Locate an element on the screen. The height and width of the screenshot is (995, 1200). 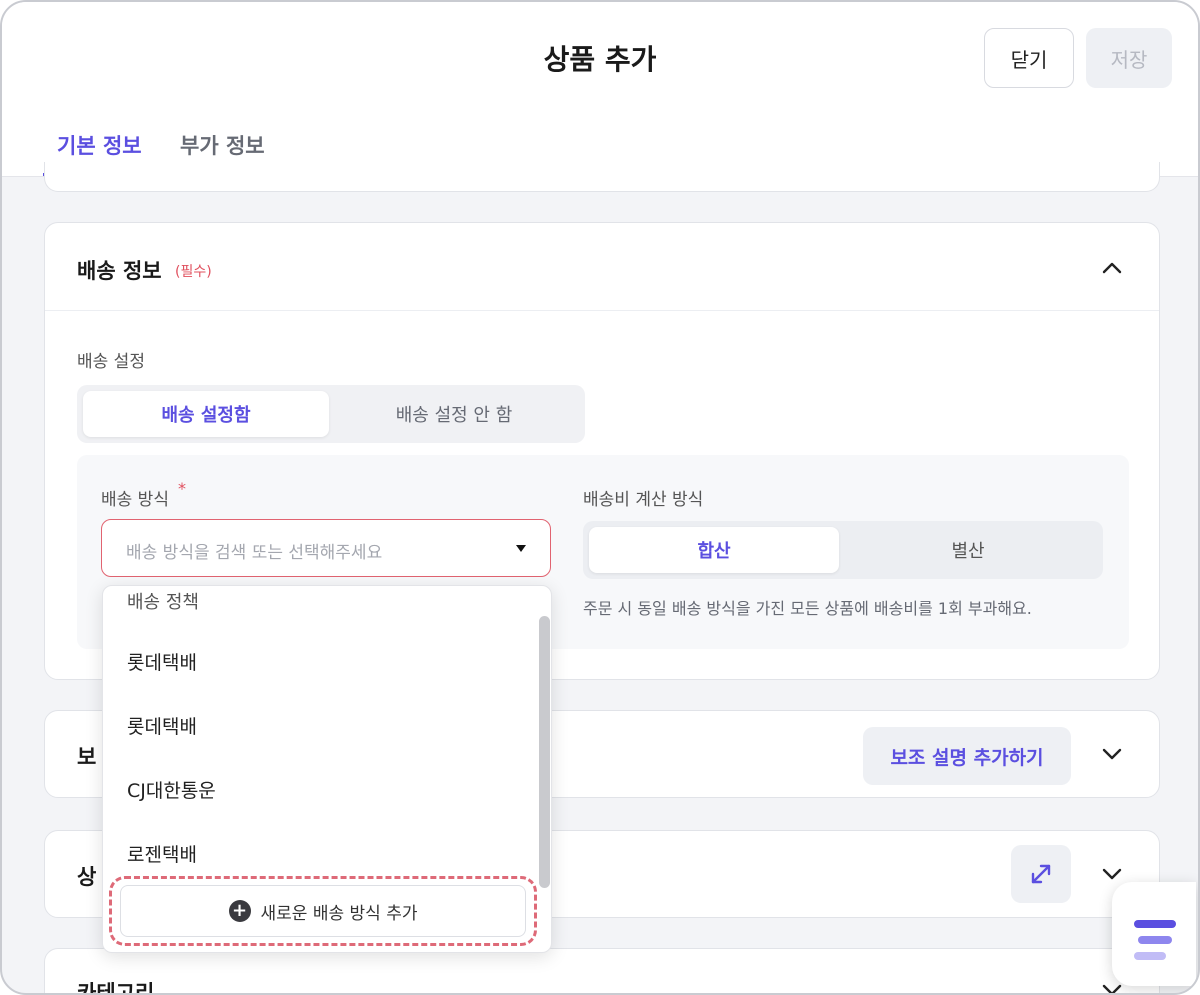
delivery-method-placeholder: 배송 방식을 검색 또는 선택해주세요 is located at coordinates (254, 553).